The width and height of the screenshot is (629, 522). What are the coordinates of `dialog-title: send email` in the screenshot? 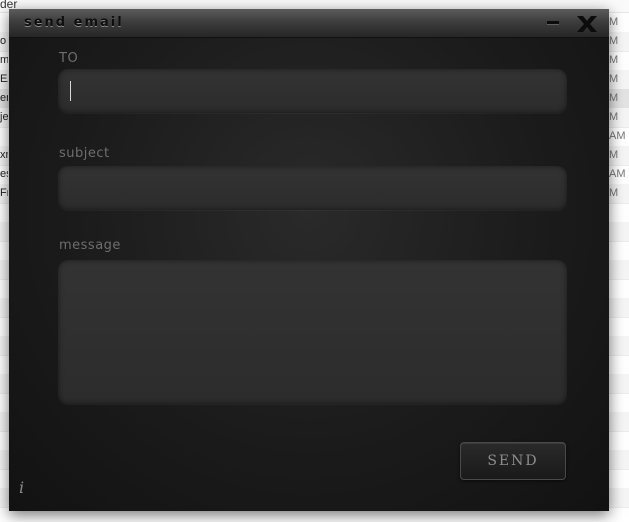 It's located at (74, 22).